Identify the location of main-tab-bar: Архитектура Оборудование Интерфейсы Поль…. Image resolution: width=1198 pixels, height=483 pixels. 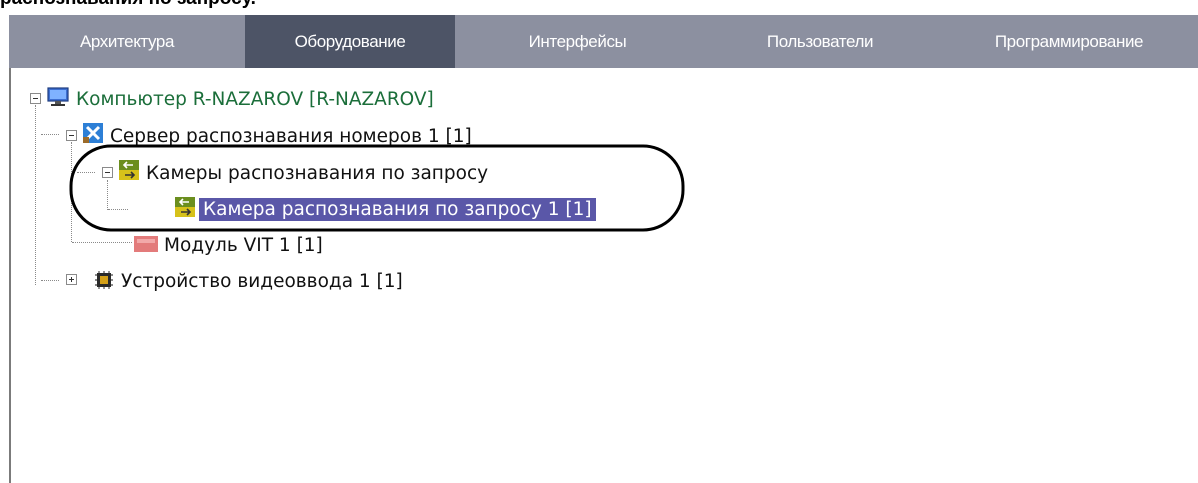
(603, 41).